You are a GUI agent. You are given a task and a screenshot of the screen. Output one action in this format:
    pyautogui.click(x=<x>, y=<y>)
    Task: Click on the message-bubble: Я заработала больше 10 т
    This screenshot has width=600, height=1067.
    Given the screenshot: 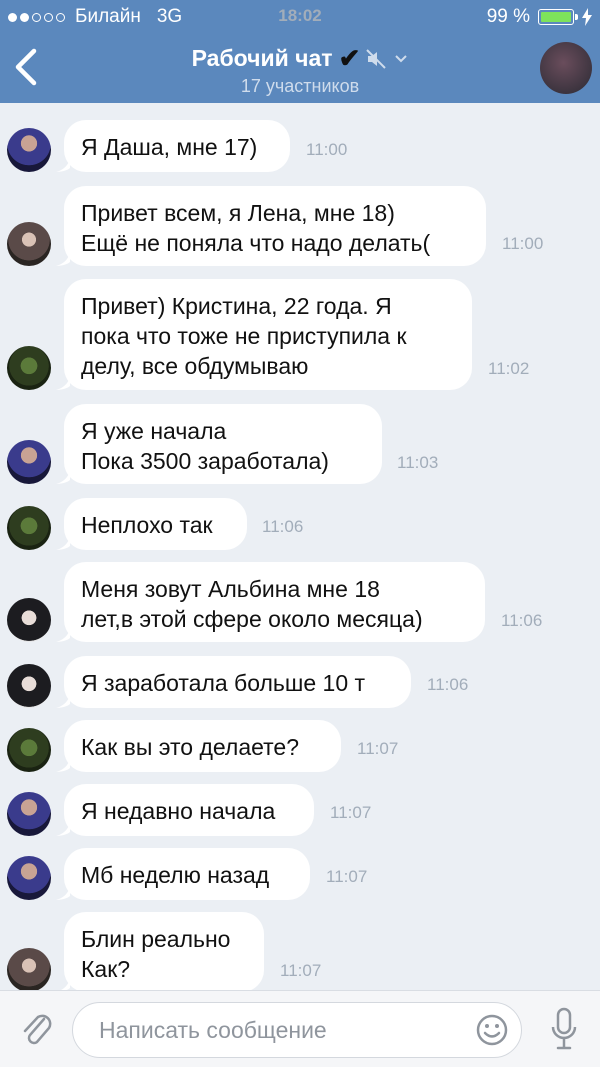 What is the action you would take?
    pyautogui.click(x=237, y=682)
    